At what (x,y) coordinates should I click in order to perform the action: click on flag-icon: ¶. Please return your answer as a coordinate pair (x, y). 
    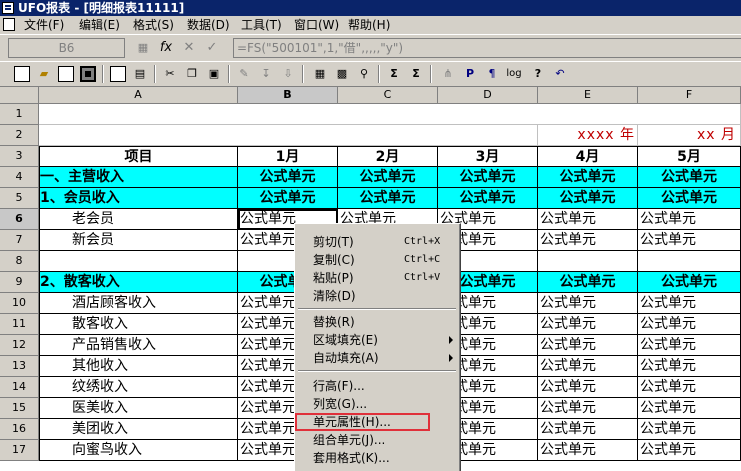
    Looking at the image, I should click on (492, 74).